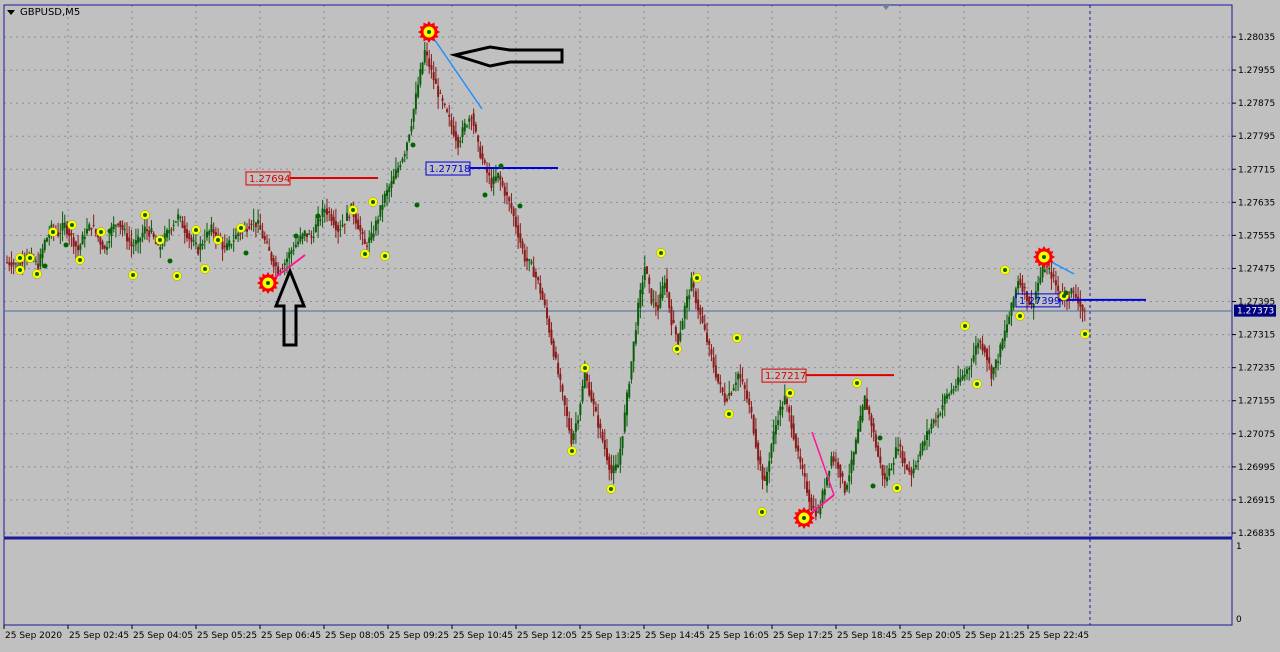 The image size is (1280, 652). I want to click on x-tick-label: 25 Sep 04:05, so click(163, 636).